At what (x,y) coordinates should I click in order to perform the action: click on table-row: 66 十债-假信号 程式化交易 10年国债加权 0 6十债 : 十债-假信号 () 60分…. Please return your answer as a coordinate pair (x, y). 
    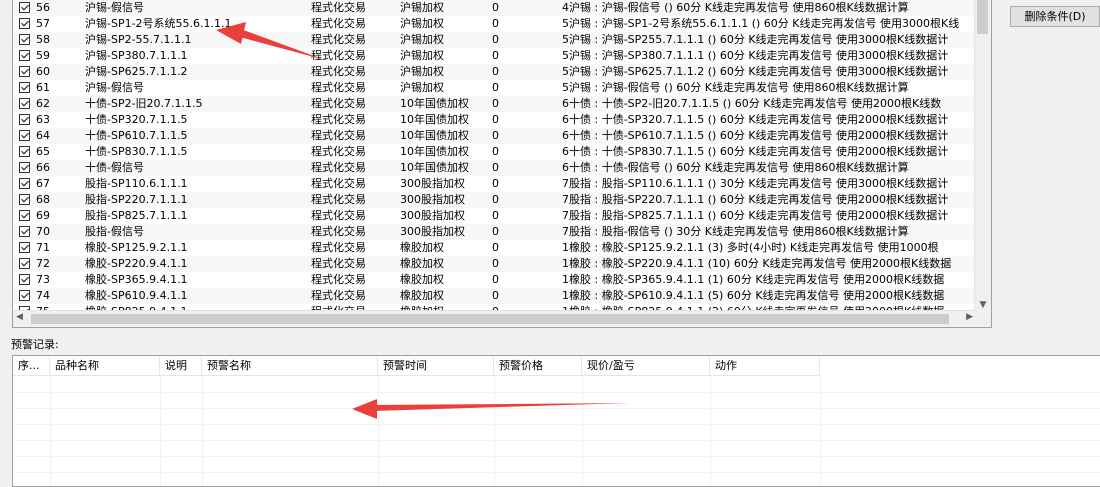
    Looking at the image, I should click on (494, 168).